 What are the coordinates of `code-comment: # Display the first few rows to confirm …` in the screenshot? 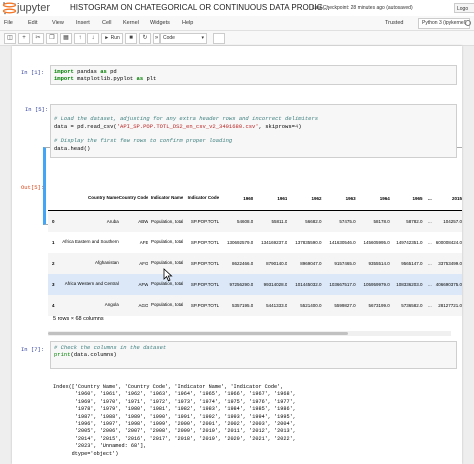 It's located at (143, 140).